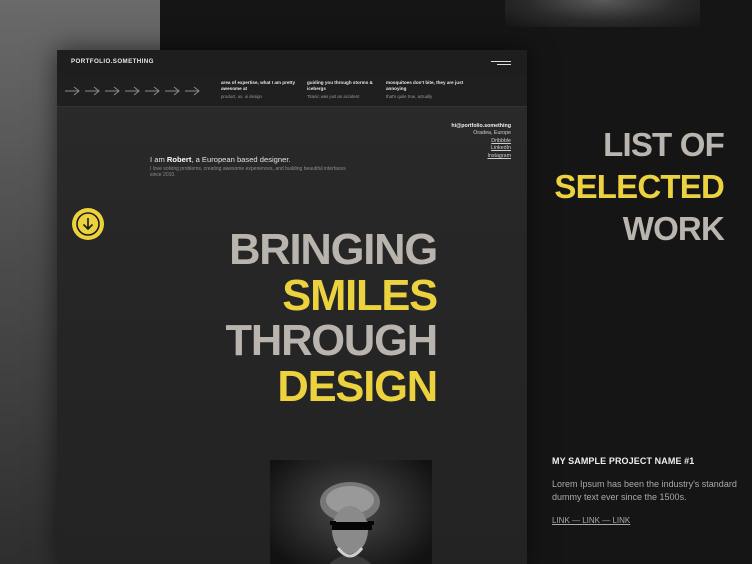  I want to click on selected-work-line-1: LIST OF, so click(664, 144).